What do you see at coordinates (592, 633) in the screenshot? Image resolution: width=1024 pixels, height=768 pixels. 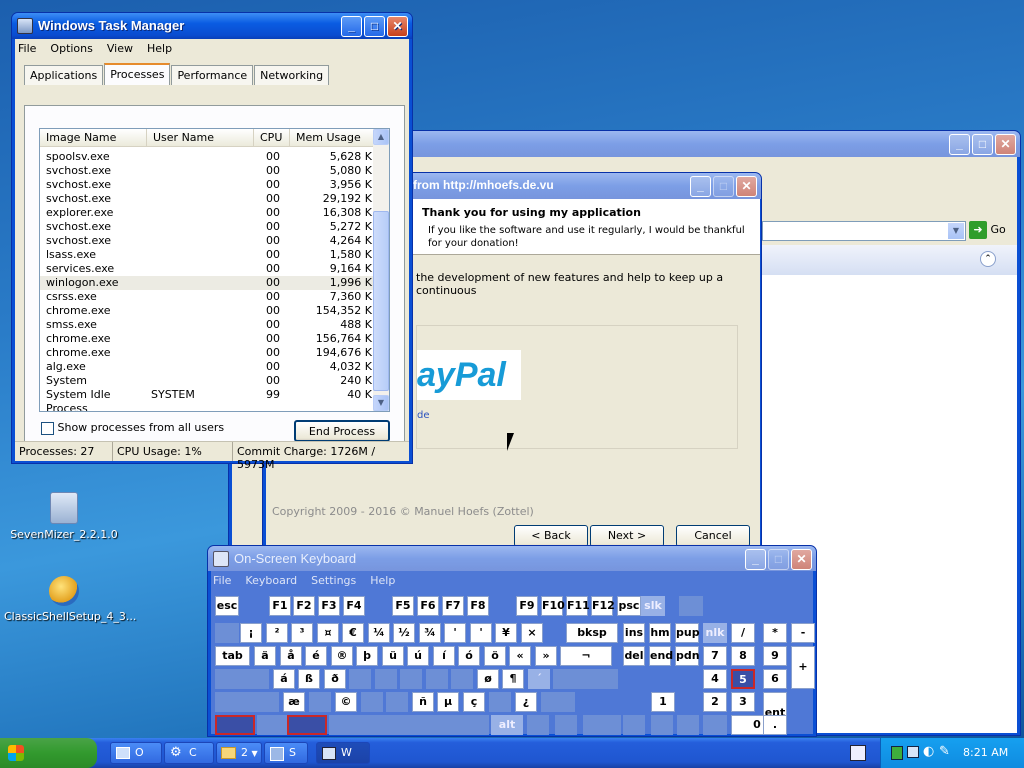 I see `osk-key: bksp` at bounding box center [592, 633].